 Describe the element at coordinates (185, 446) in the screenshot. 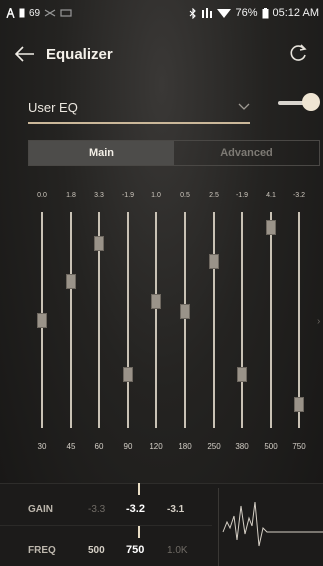

I see `band-frequency-label: 180` at that location.